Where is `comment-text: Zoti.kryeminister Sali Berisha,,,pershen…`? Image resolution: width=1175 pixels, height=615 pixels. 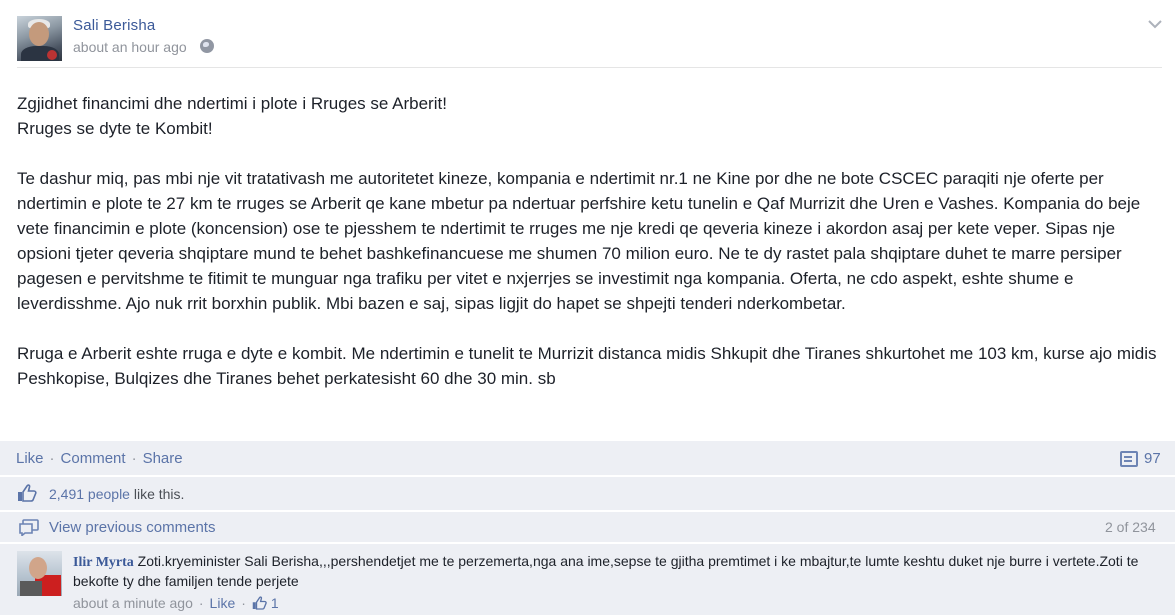 comment-text: Zoti.kryeminister Sali Berisha,,,pershen… is located at coordinates (606, 571).